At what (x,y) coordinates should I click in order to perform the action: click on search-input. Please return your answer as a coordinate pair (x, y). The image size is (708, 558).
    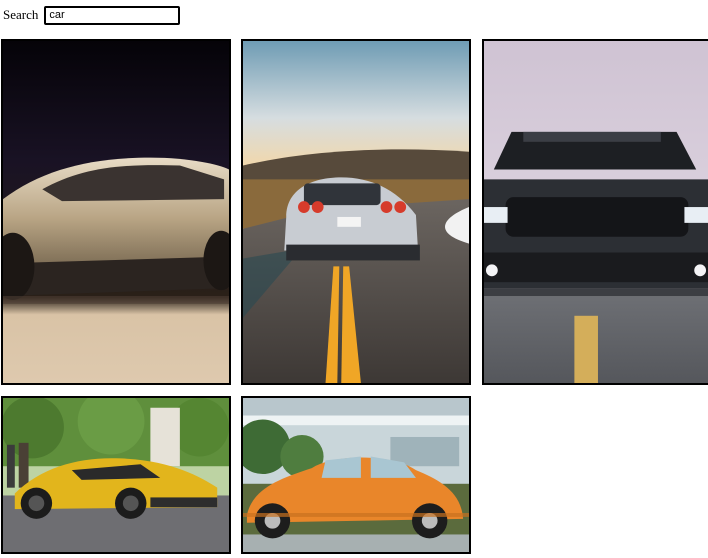
    Looking at the image, I should click on (112, 15).